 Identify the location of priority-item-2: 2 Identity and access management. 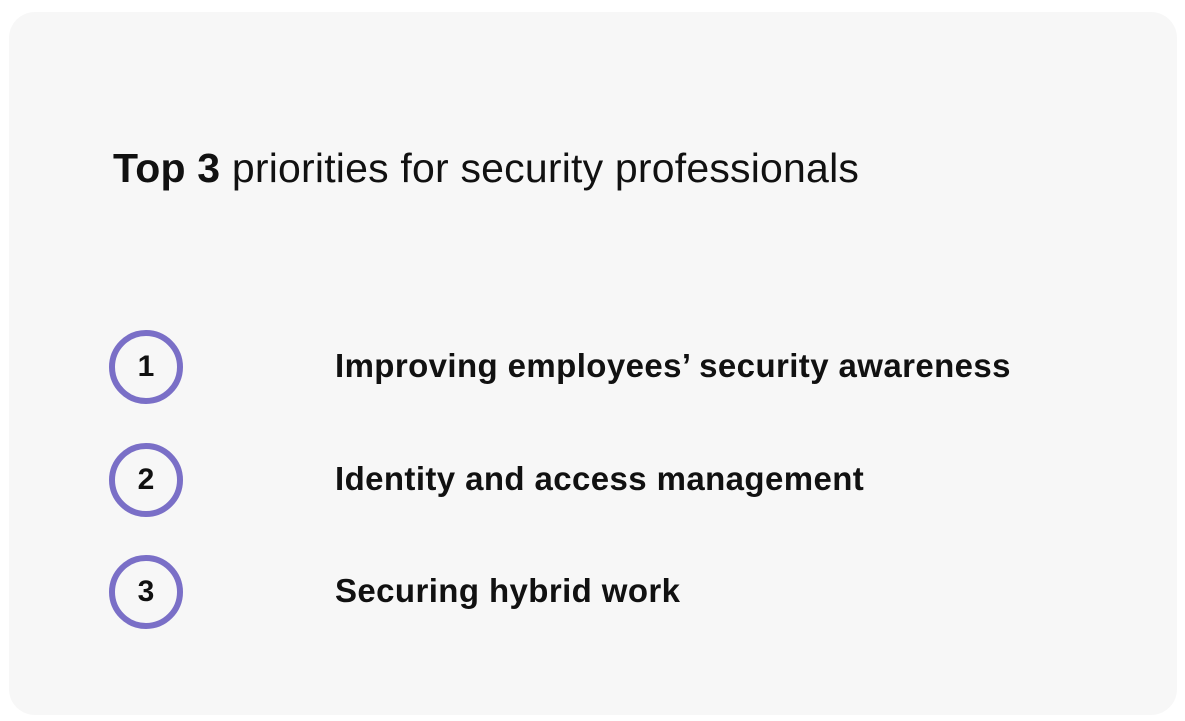
(609, 480).